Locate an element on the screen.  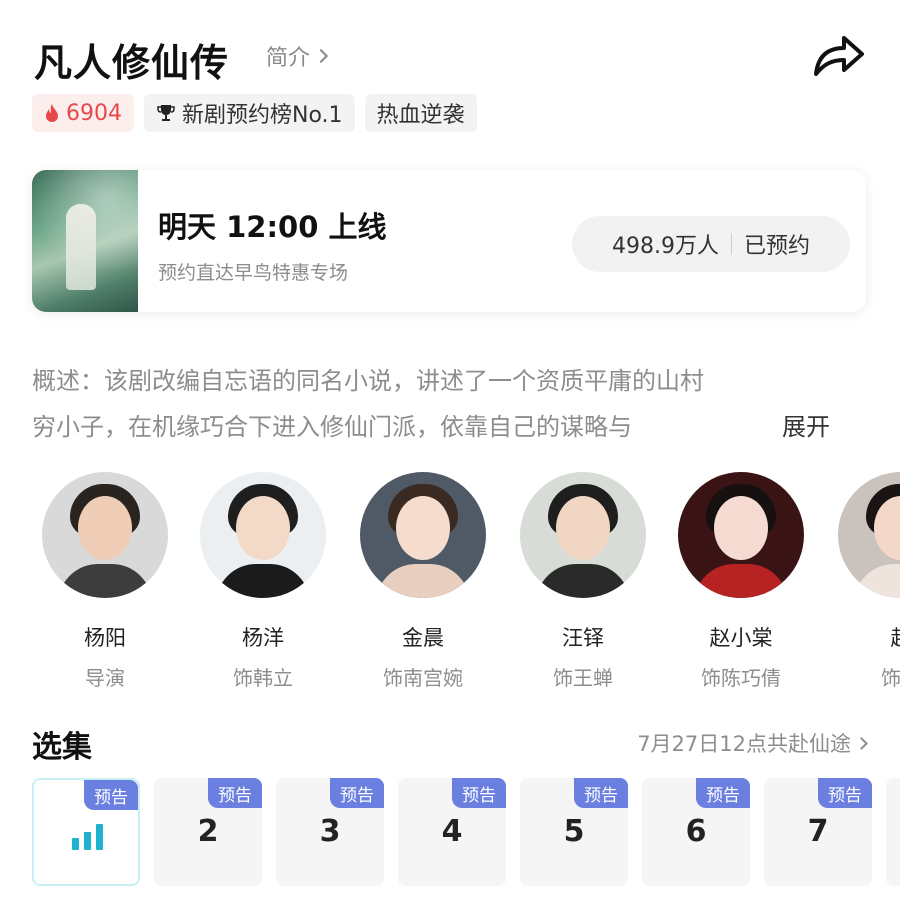
cast-role: 饰陈巧倩 is located at coordinates (741, 678).